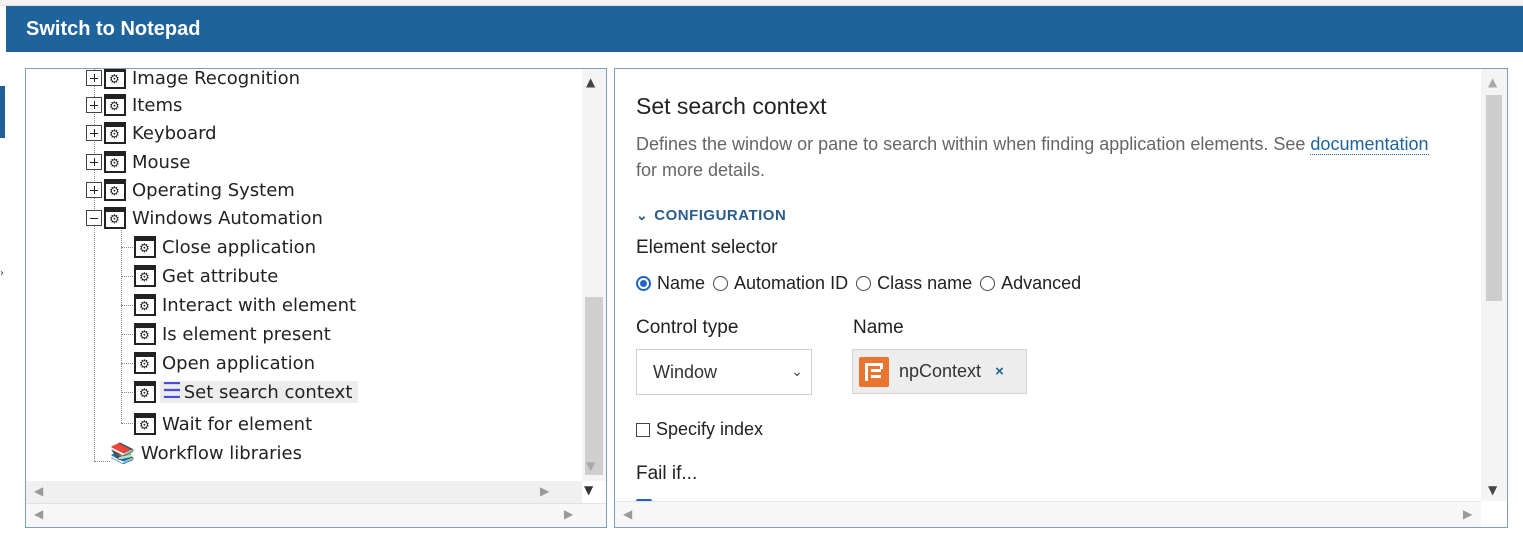 The image size is (1523, 545). I want to click on details-title: Set search context, so click(731, 106).